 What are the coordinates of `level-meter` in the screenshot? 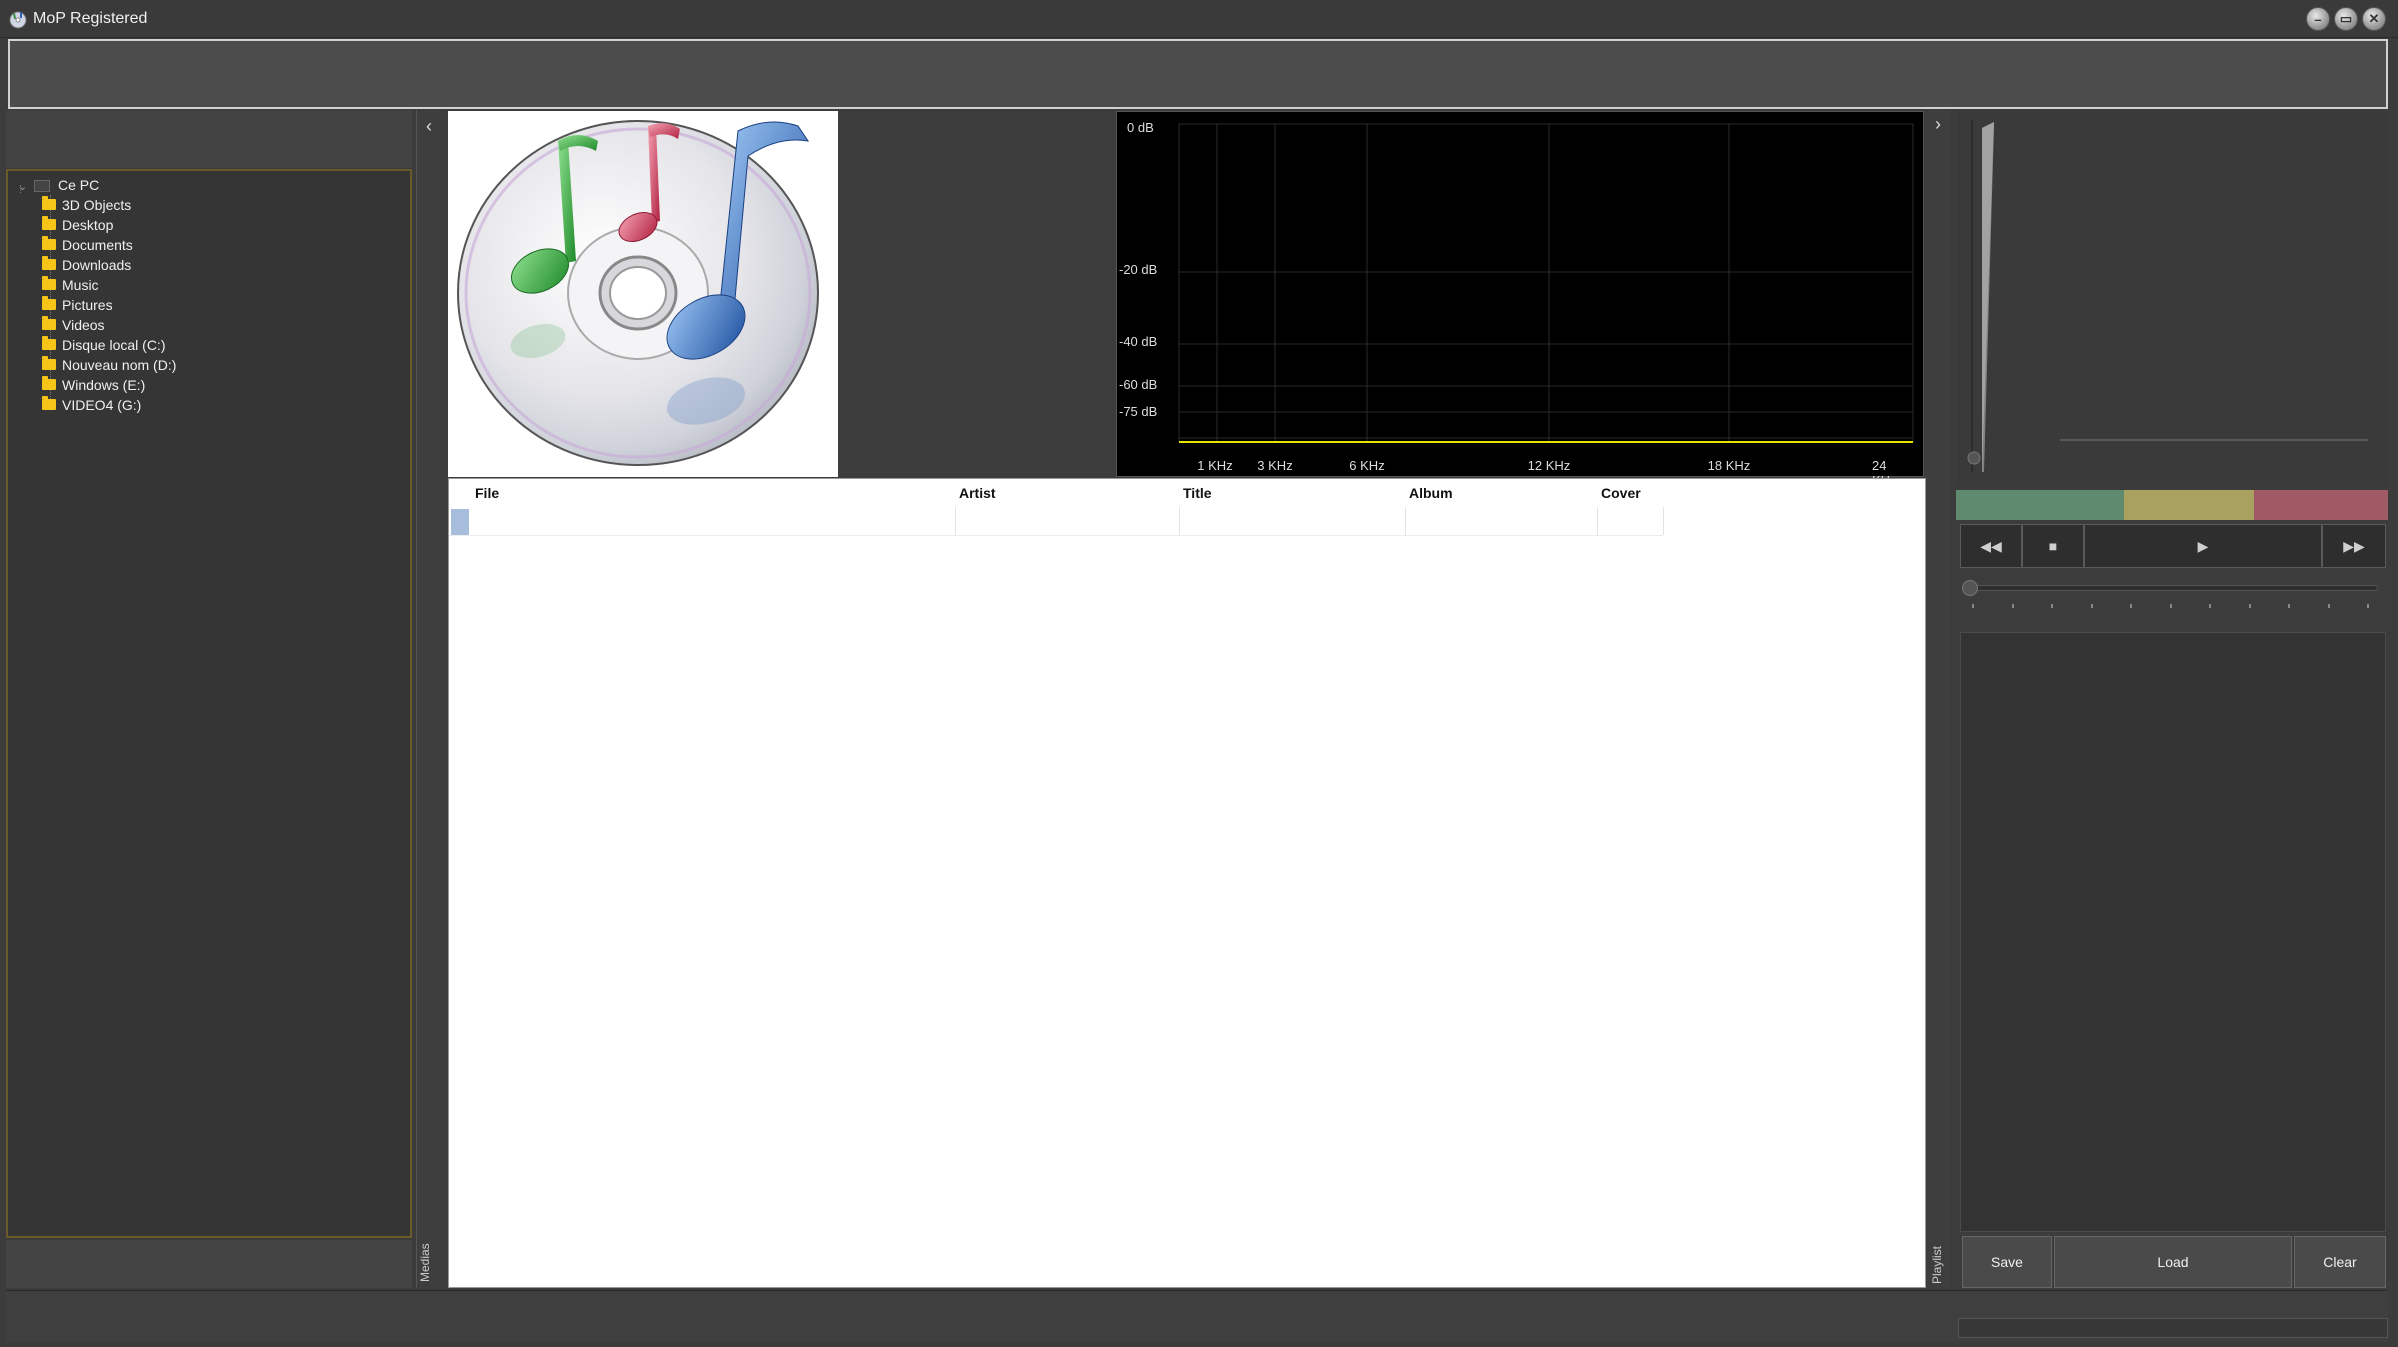 It's located at (2172, 505).